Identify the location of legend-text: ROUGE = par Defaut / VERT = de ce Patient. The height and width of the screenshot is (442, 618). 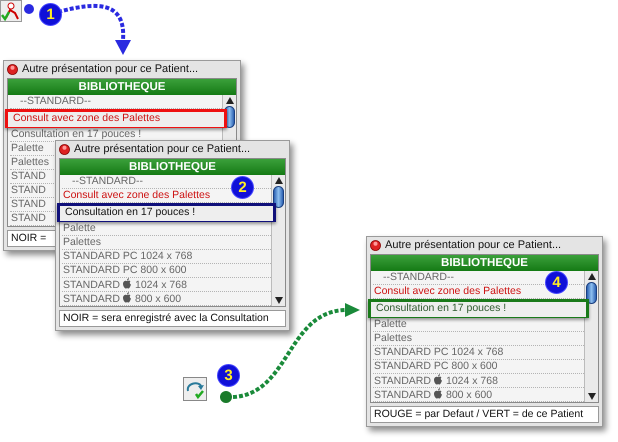
(484, 414).